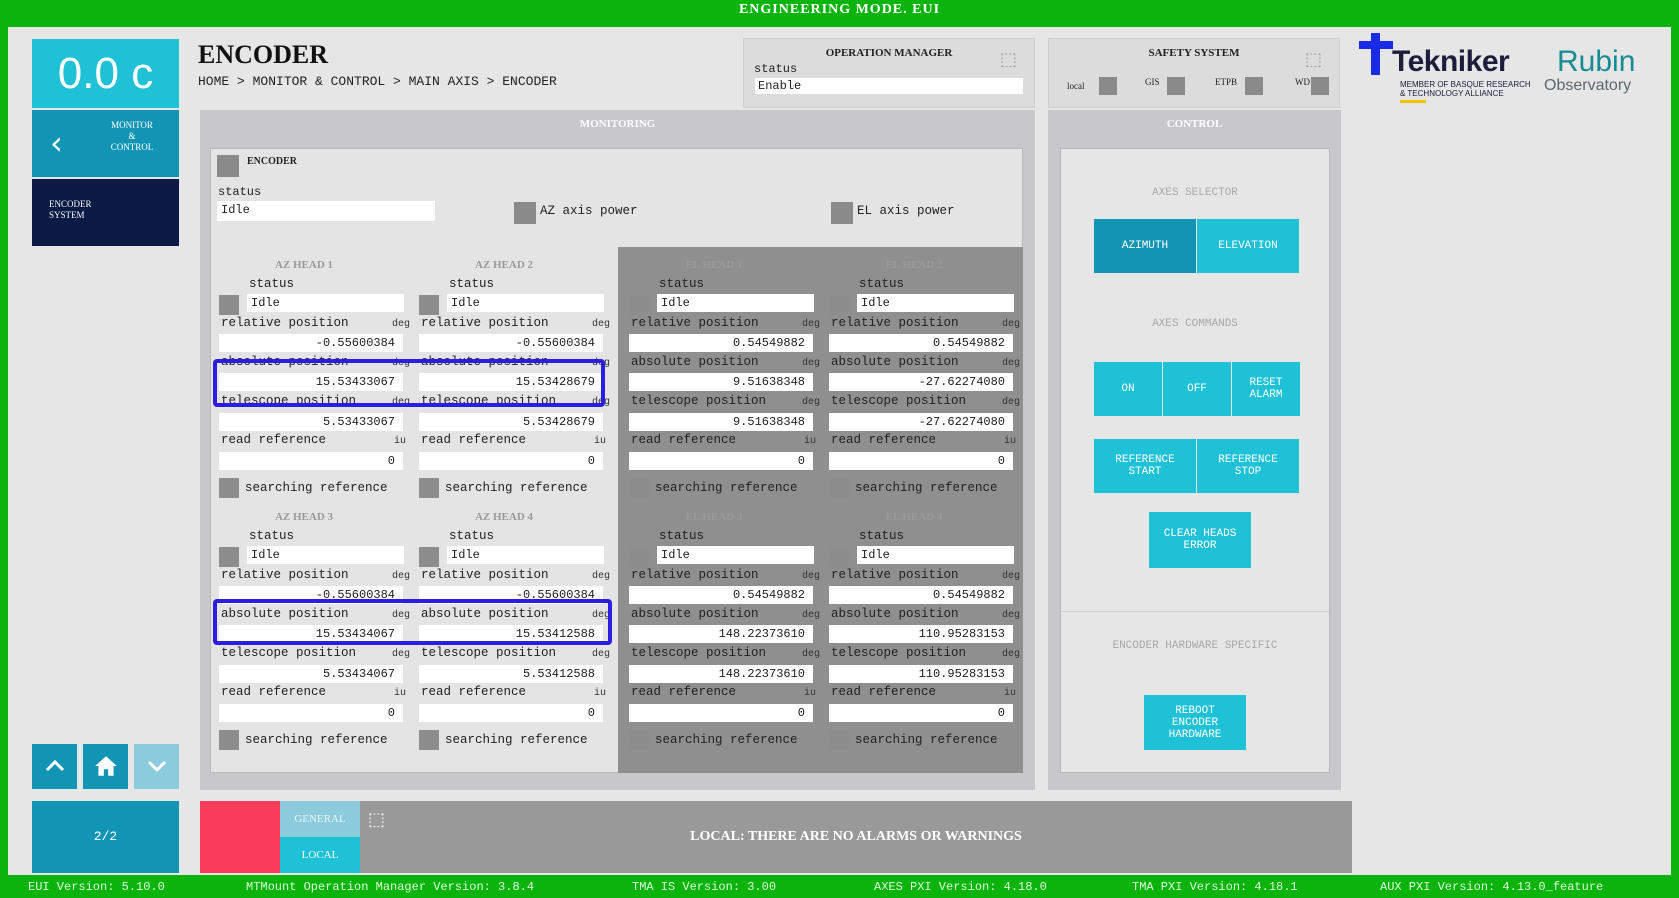 The width and height of the screenshot is (1679, 898). What do you see at coordinates (721, 674) in the screenshot?
I see `telescope-position-value: 148.22373610` at bounding box center [721, 674].